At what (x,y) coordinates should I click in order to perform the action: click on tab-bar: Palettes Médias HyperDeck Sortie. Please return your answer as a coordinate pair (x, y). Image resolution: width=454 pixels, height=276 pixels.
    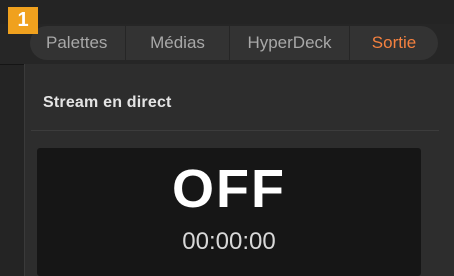
    Looking at the image, I should click on (227, 44).